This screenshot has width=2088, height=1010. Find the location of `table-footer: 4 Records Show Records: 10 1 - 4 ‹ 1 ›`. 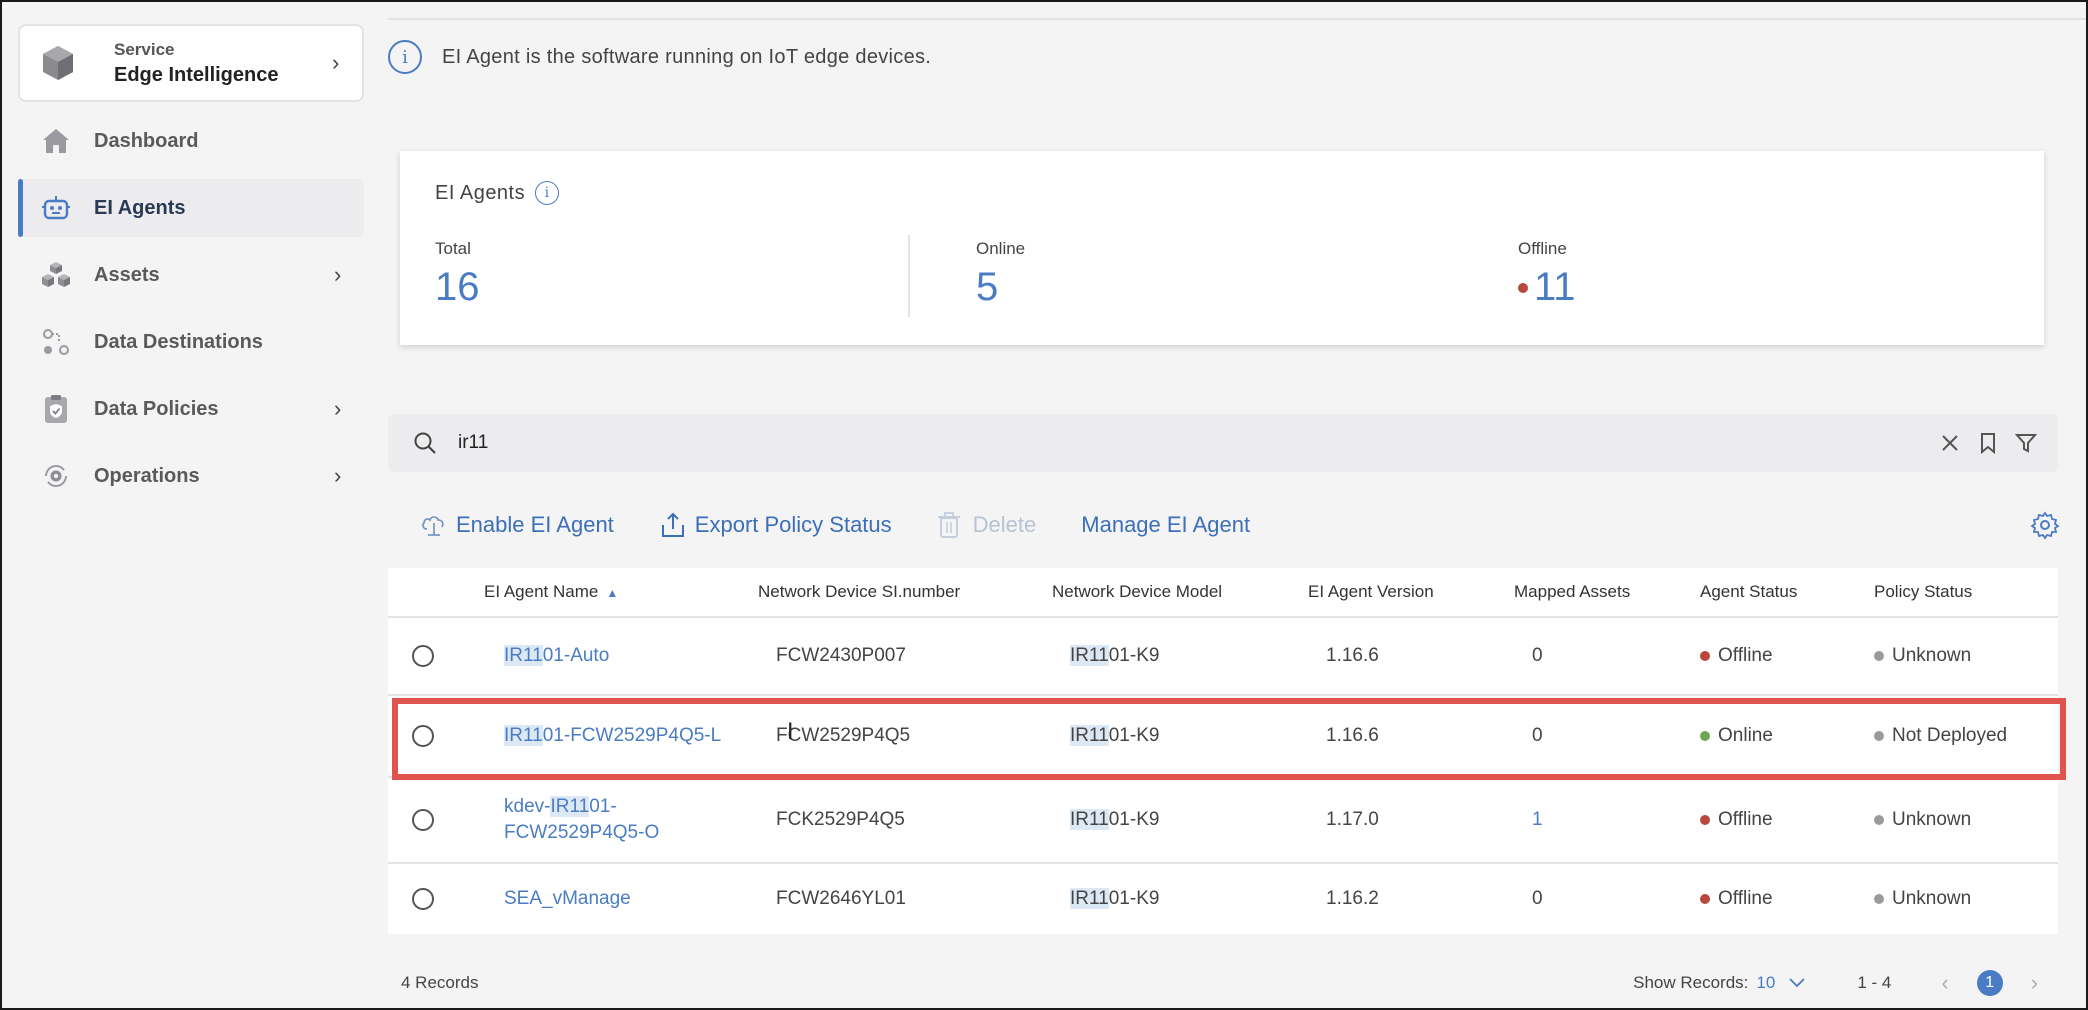

table-footer: 4 Records Show Records: 10 1 - 4 ‹ 1 › is located at coordinates (1223, 983).